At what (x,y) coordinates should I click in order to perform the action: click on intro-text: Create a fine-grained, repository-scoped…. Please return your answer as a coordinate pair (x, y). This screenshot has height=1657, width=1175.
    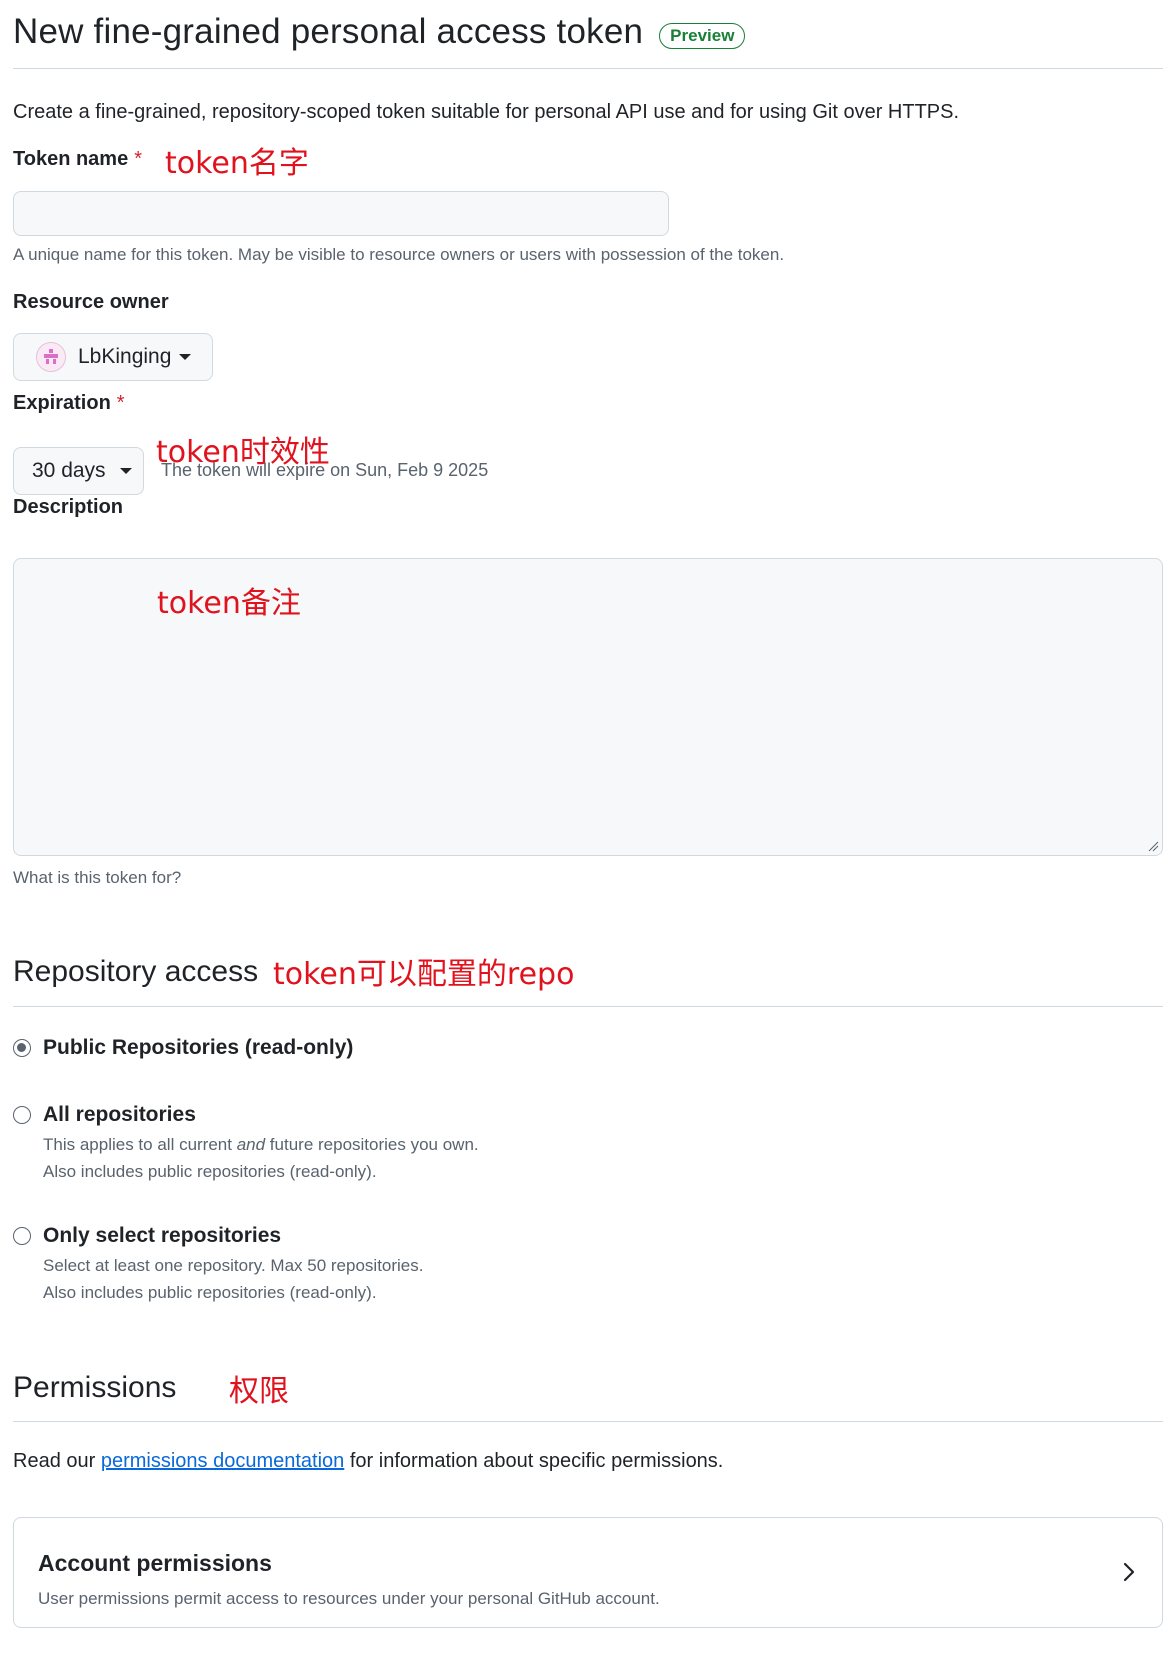
    Looking at the image, I should click on (486, 112).